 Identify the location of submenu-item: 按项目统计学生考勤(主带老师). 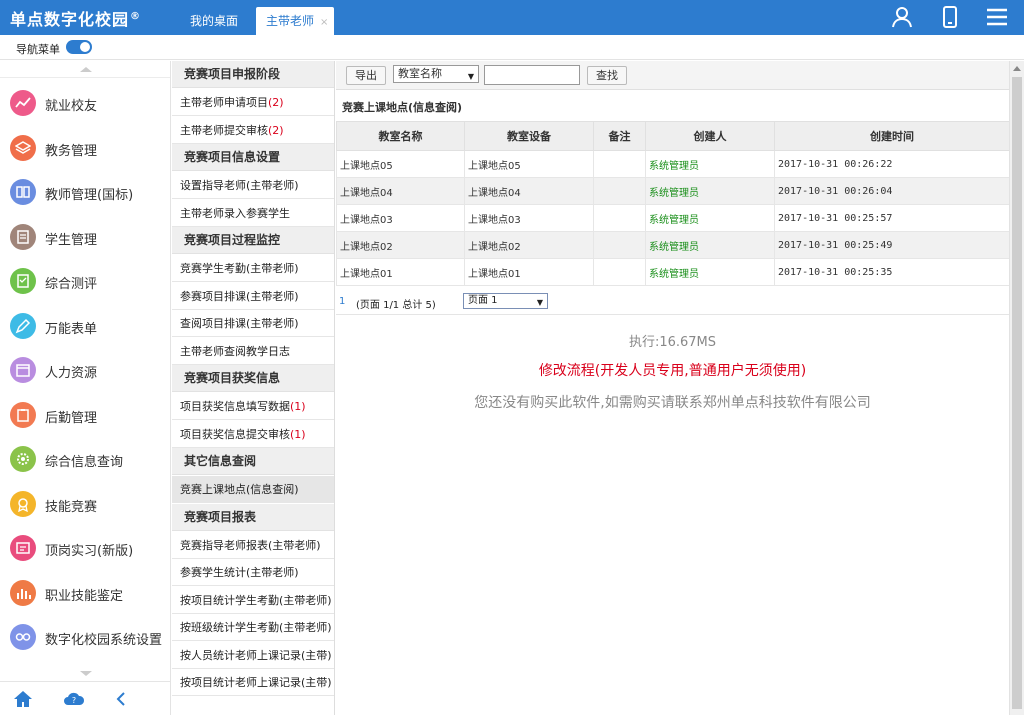
(253, 600).